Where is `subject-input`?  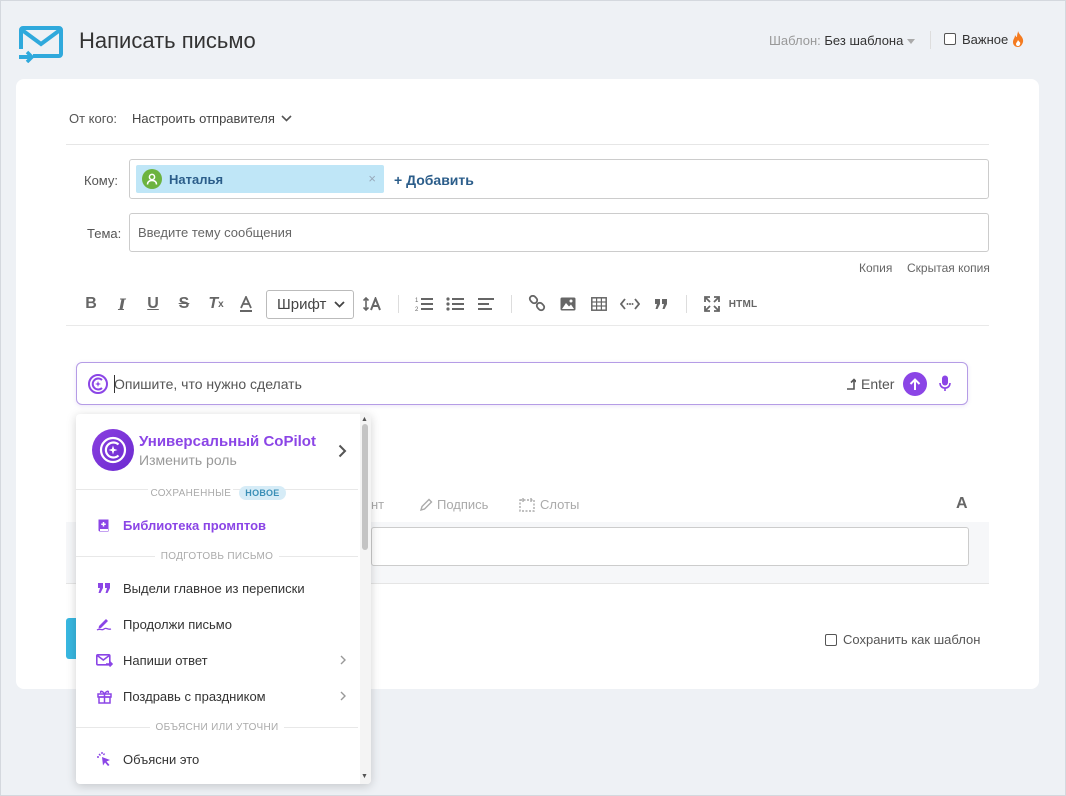
subject-input is located at coordinates (559, 232).